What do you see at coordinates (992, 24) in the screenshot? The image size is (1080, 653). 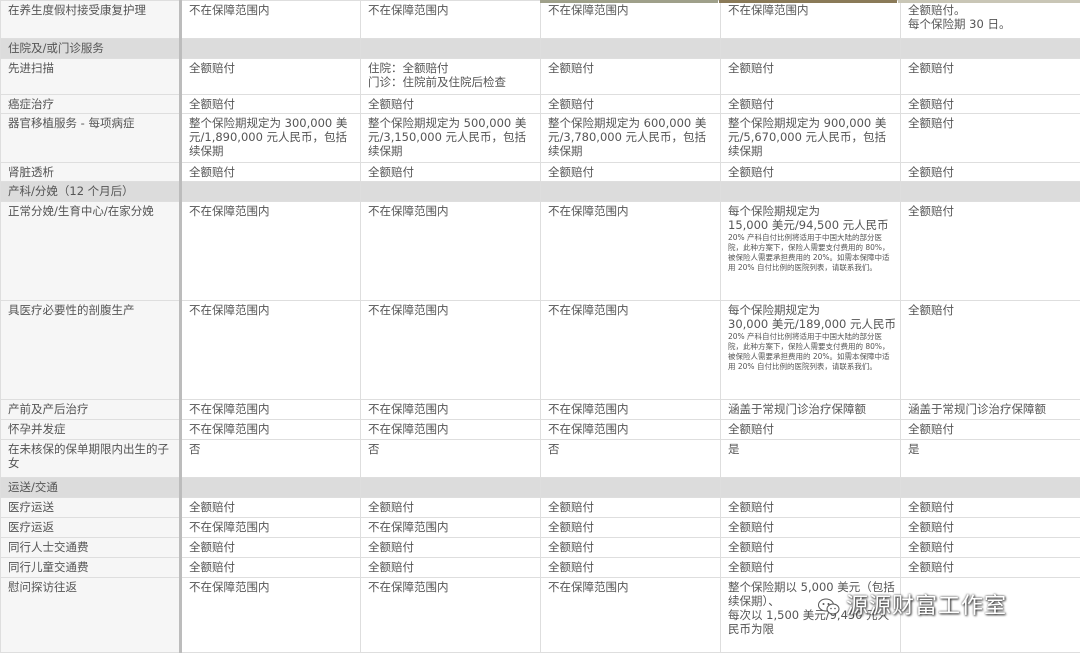 I see `cell-text: 每个保险期 30 日。` at bounding box center [992, 24].